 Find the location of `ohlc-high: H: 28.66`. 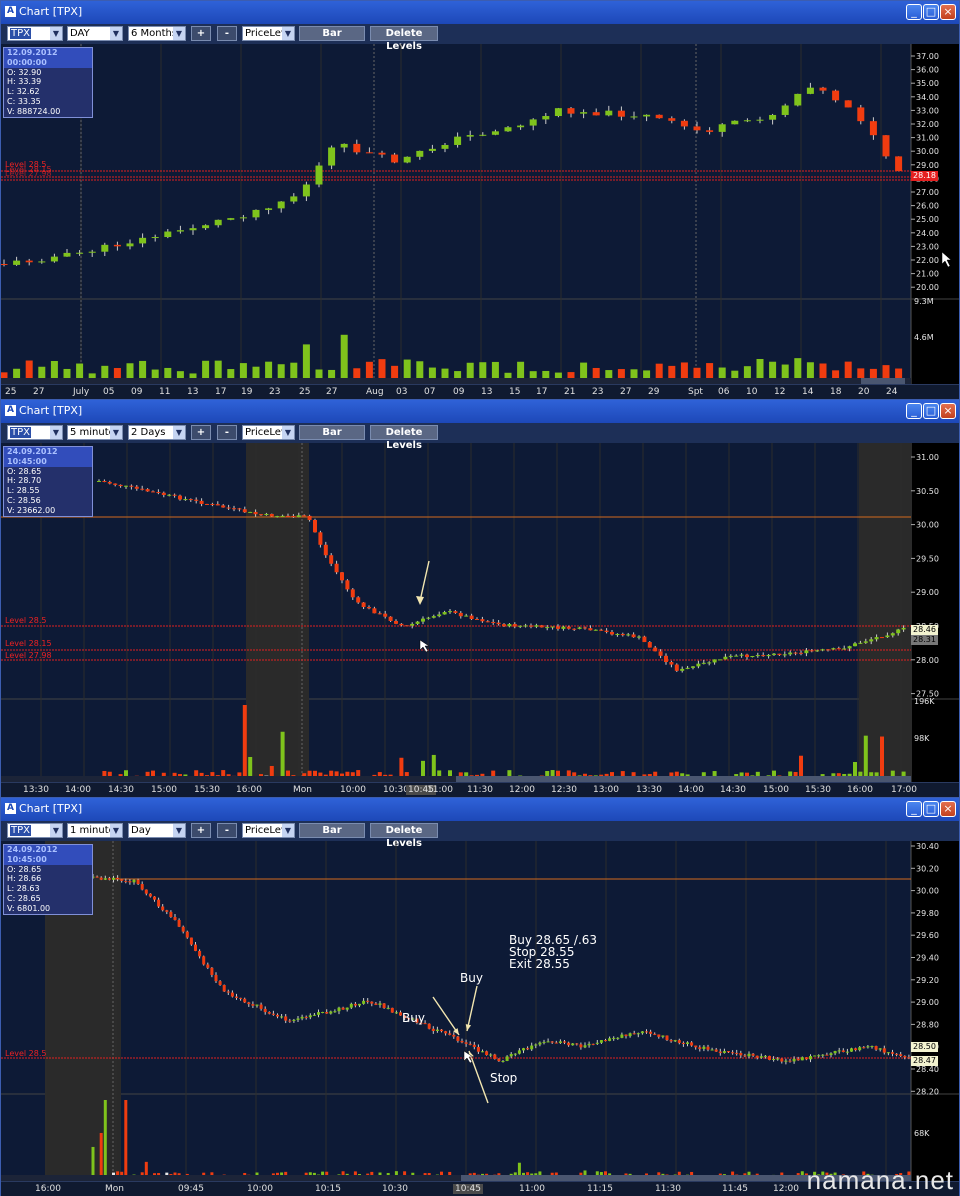

ohlc-high: H: 28.66 is located at coordinates (24, 879).